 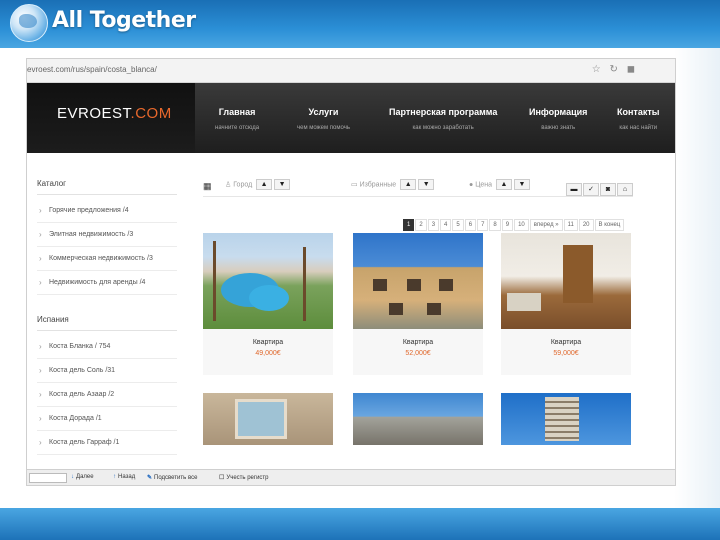 I want to click on sidebar-title-spain: Испания, so click(x=107, y=323).